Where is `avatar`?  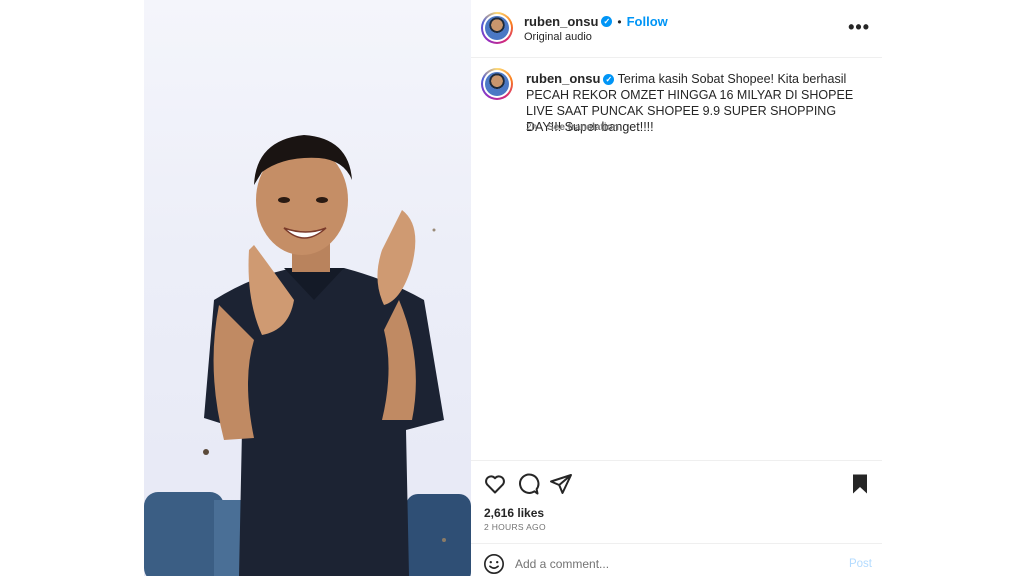
avatar is located at coordinates (497, 28).